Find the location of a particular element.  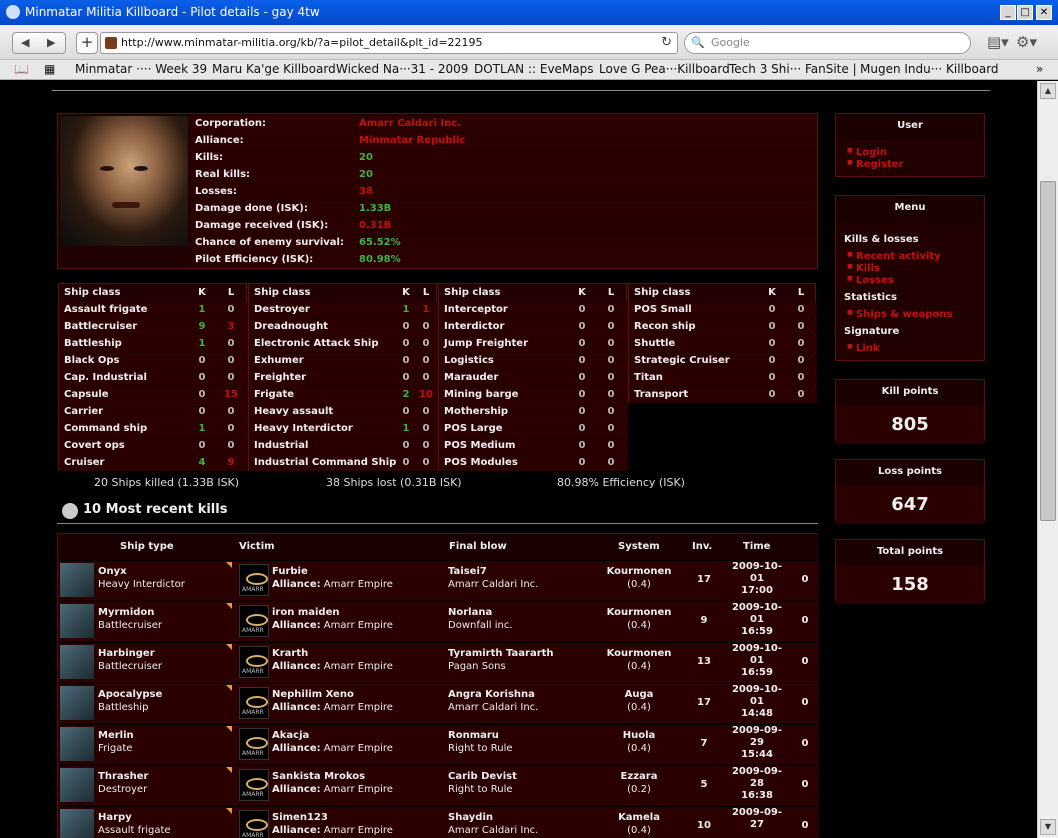

maximize-button: □ is located at coordinates (1025, 12).